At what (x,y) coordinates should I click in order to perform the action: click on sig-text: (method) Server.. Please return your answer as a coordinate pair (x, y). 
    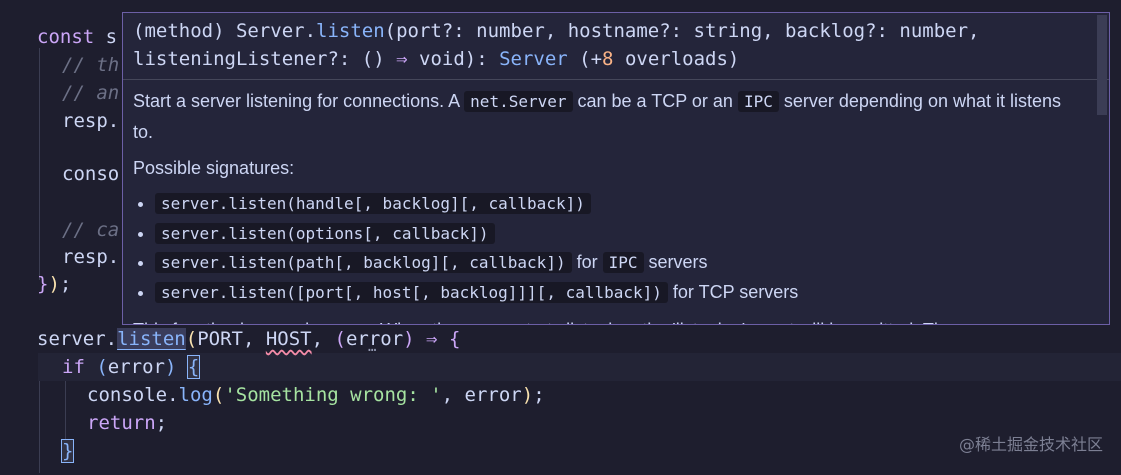
    Looking at the image, I should click on (225, 31).